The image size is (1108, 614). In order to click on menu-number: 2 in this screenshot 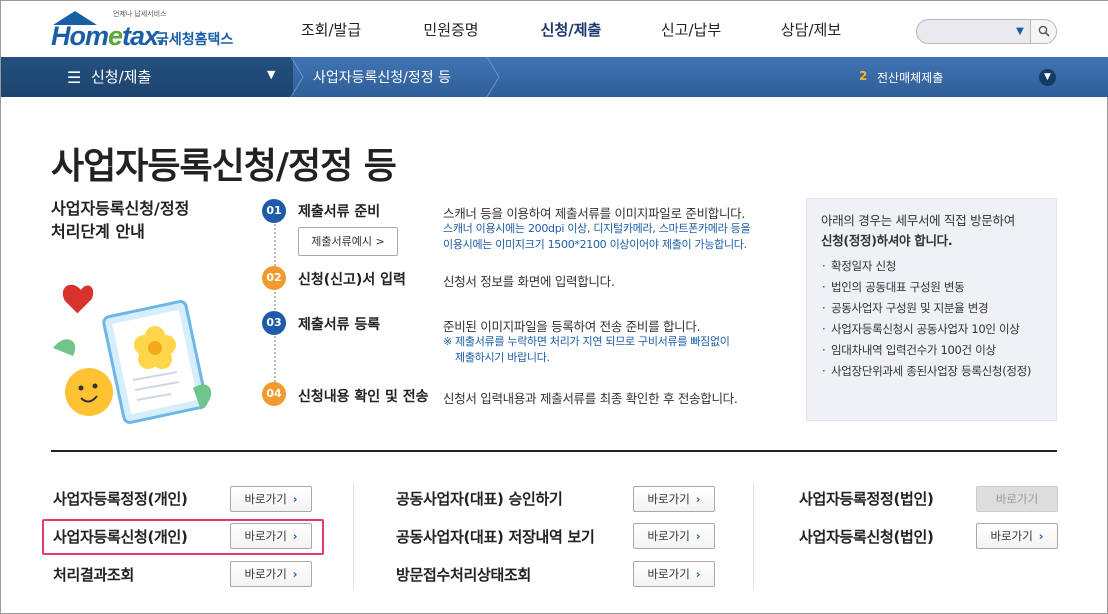, I will do `click(863, 76)`.